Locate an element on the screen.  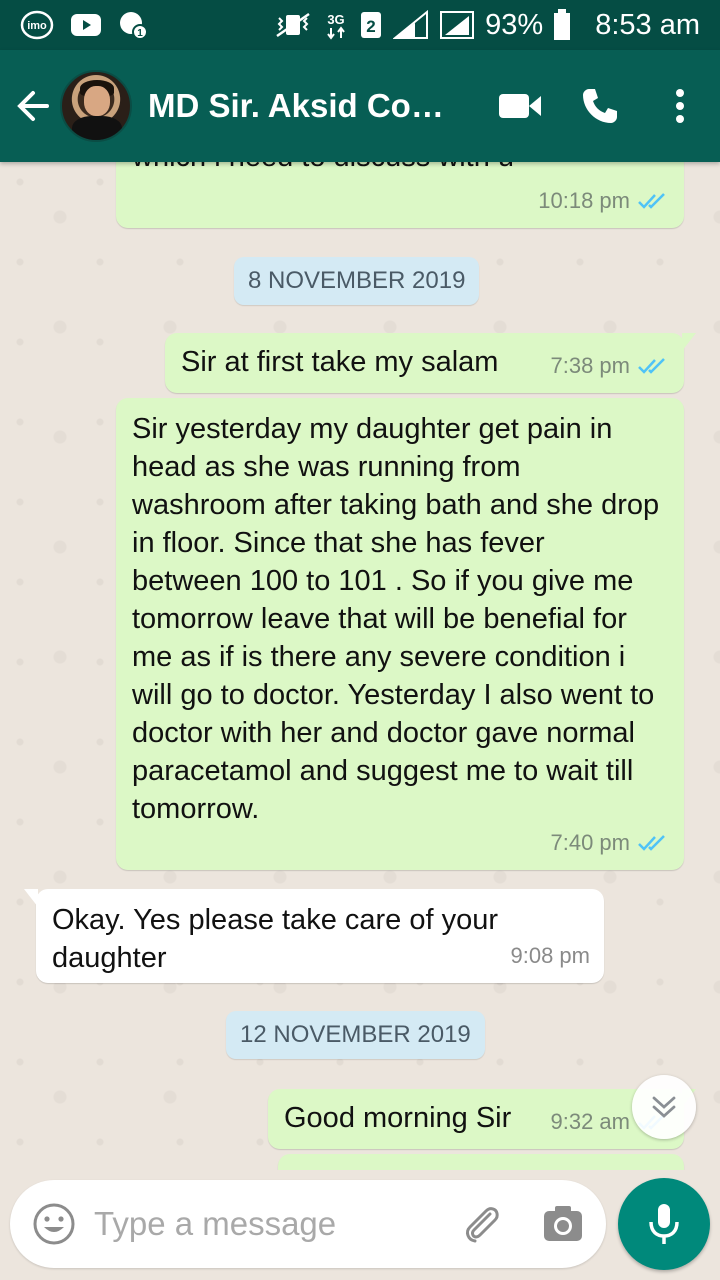
avatar is located at coordinates (96, 106).